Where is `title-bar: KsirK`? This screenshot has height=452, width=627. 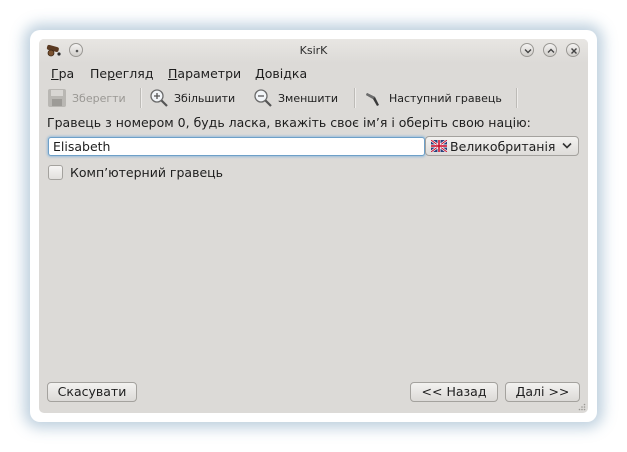 title-bar: KsirK is located at coordinates (313, 51).